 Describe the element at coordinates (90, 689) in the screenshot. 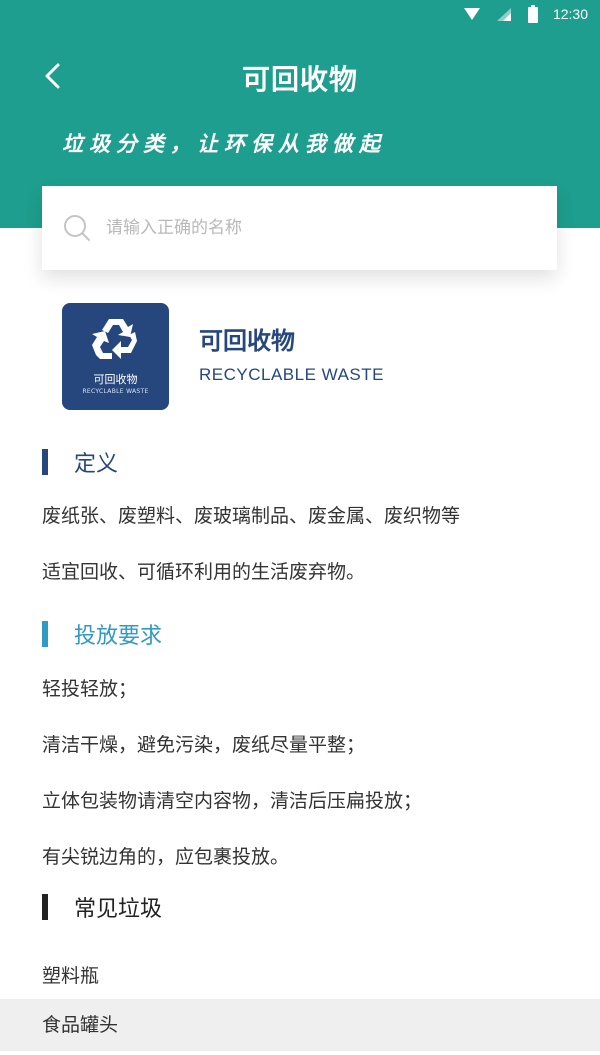

I see `disposal-line: 轻投轻放；` at that location.